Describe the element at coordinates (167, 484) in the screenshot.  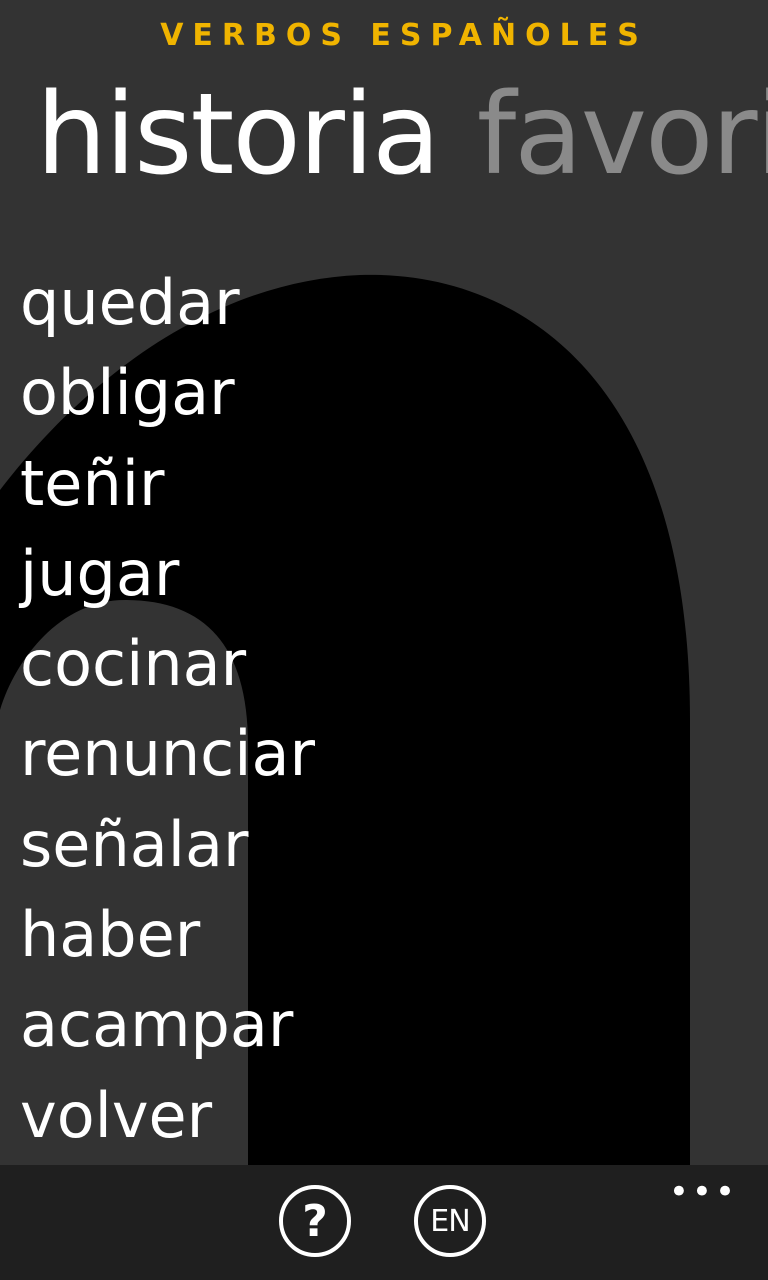
I see `list-item: teñir` at that location.